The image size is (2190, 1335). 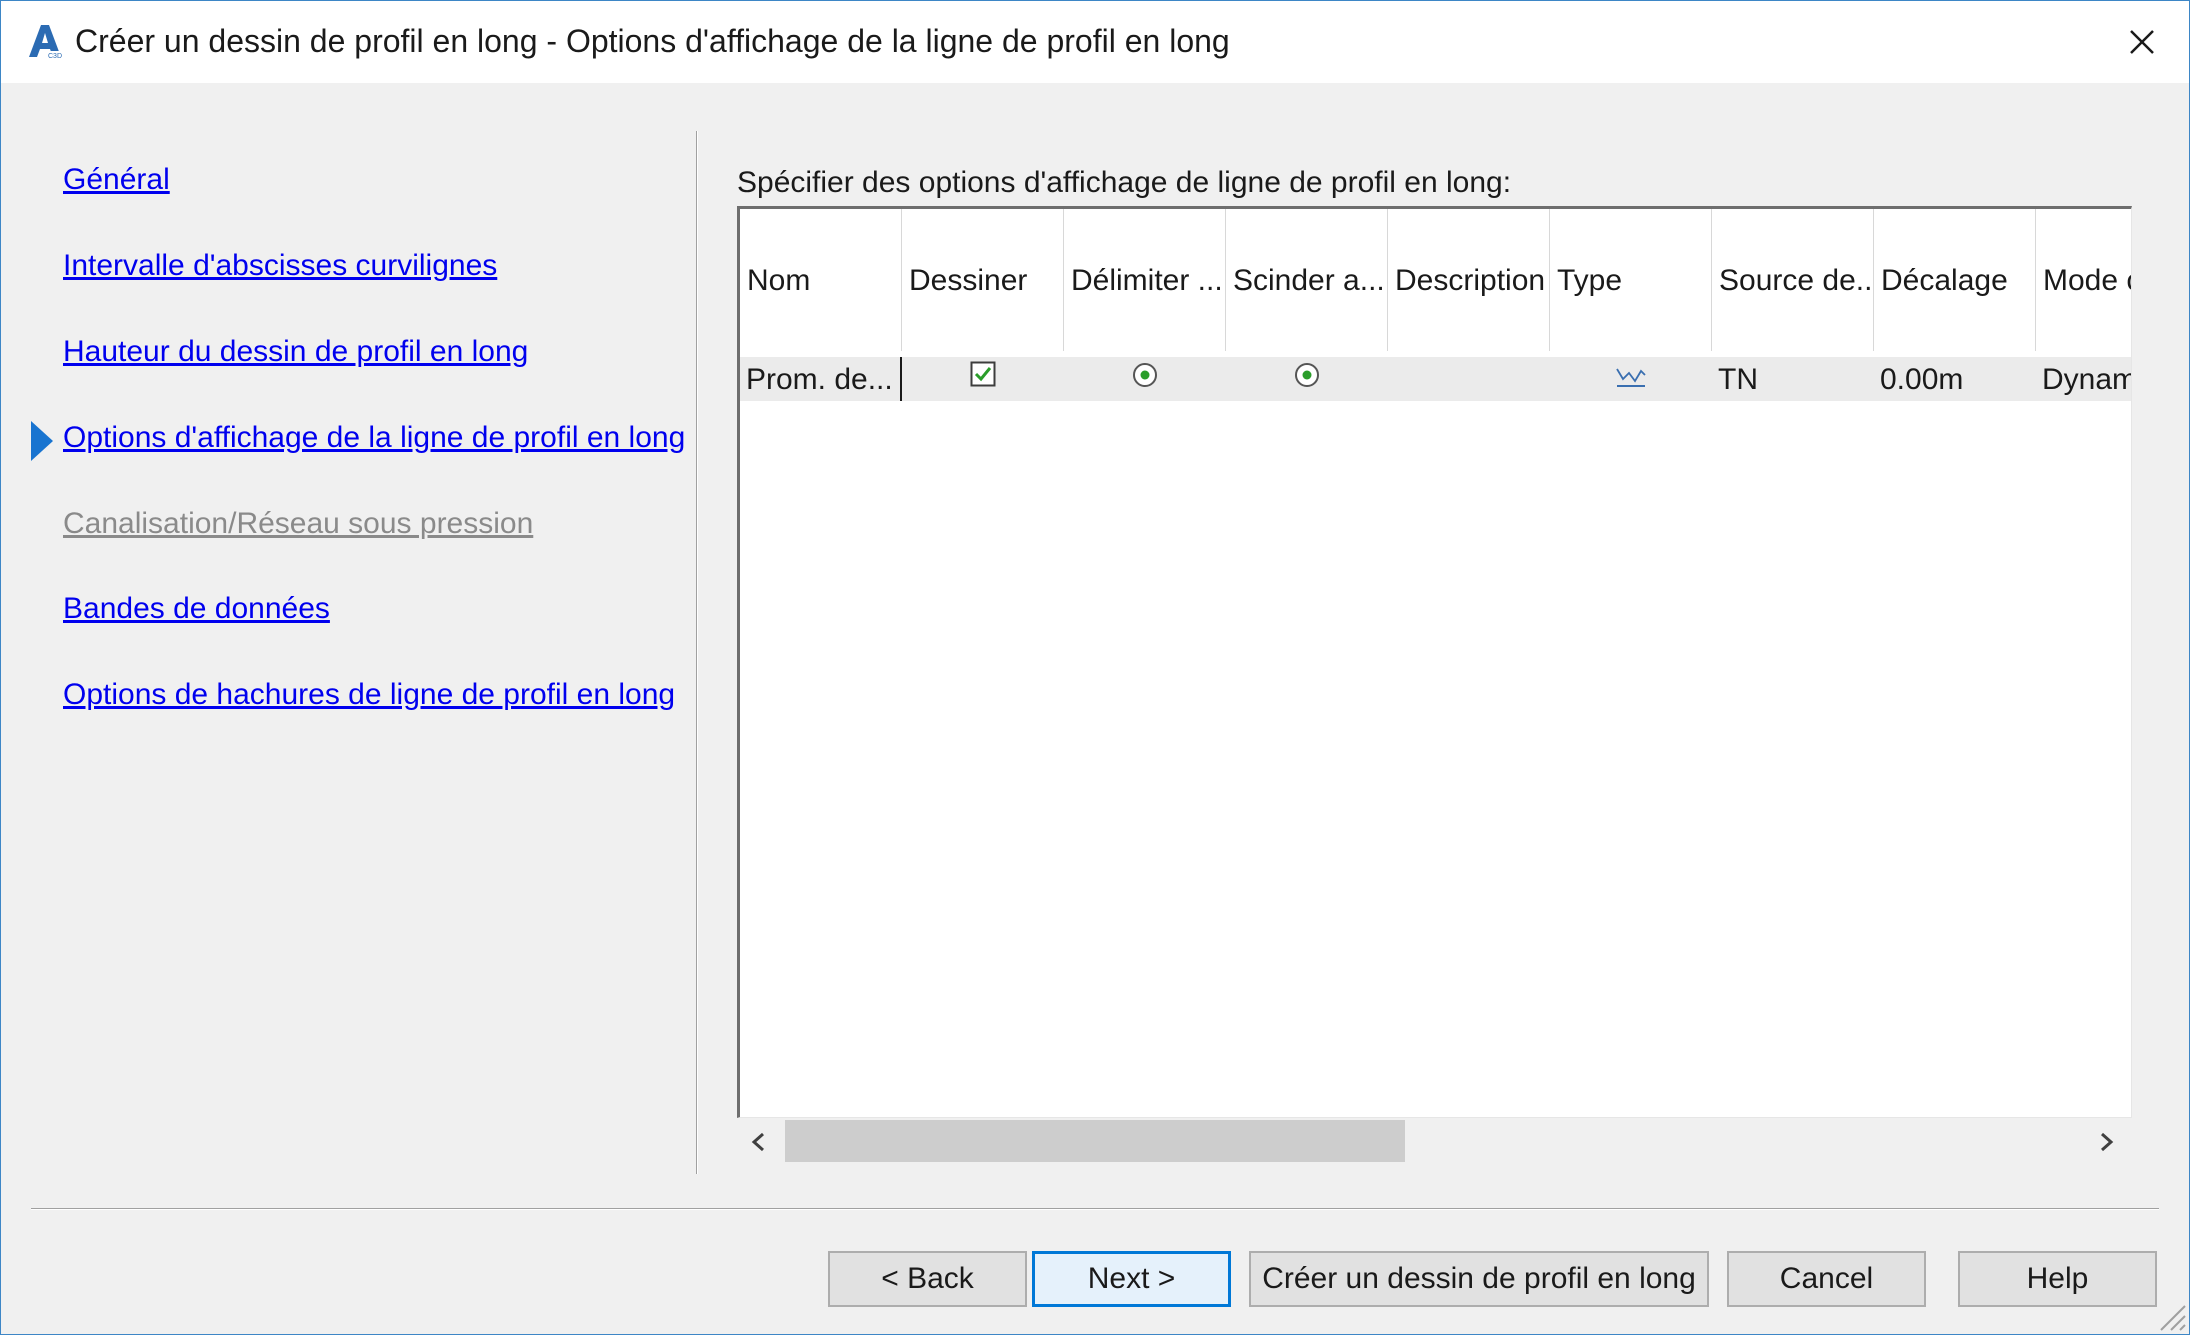 I want to click on column-header-description: Description, so click(x=1469, y=280).